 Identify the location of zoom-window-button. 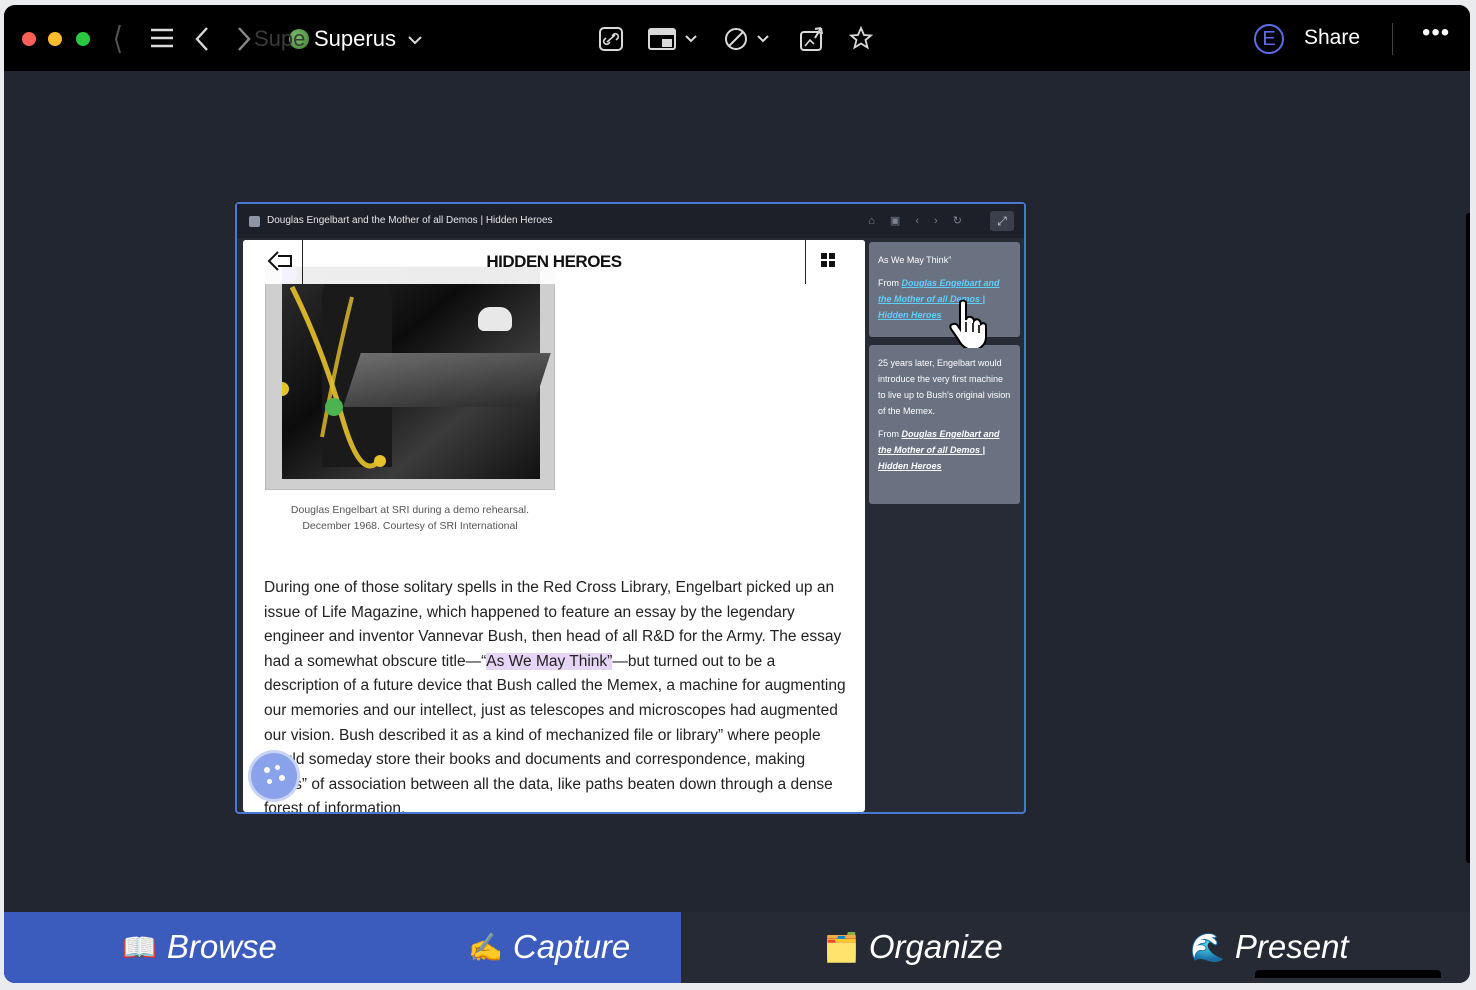
(83, 39).